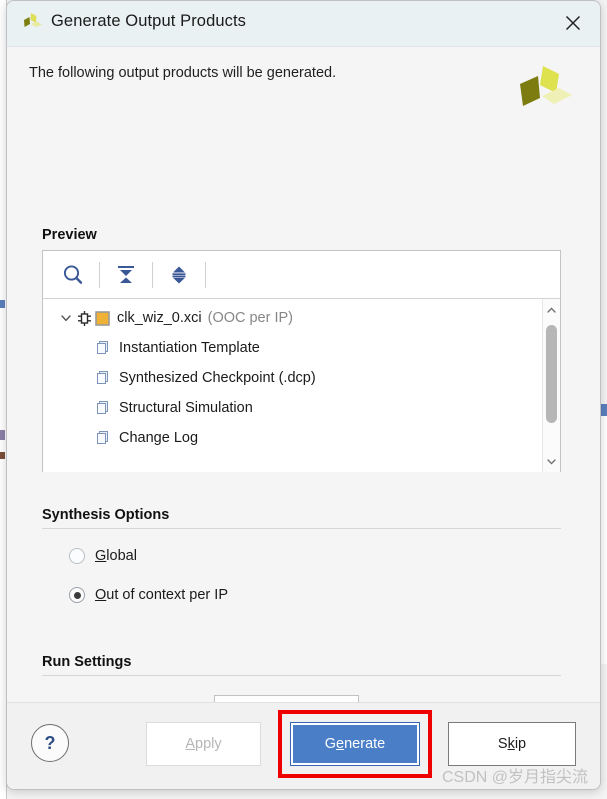 The width and height of the screenshot is (607, 799). I want to click on apply-mnemonic: A, so click(190, 744).